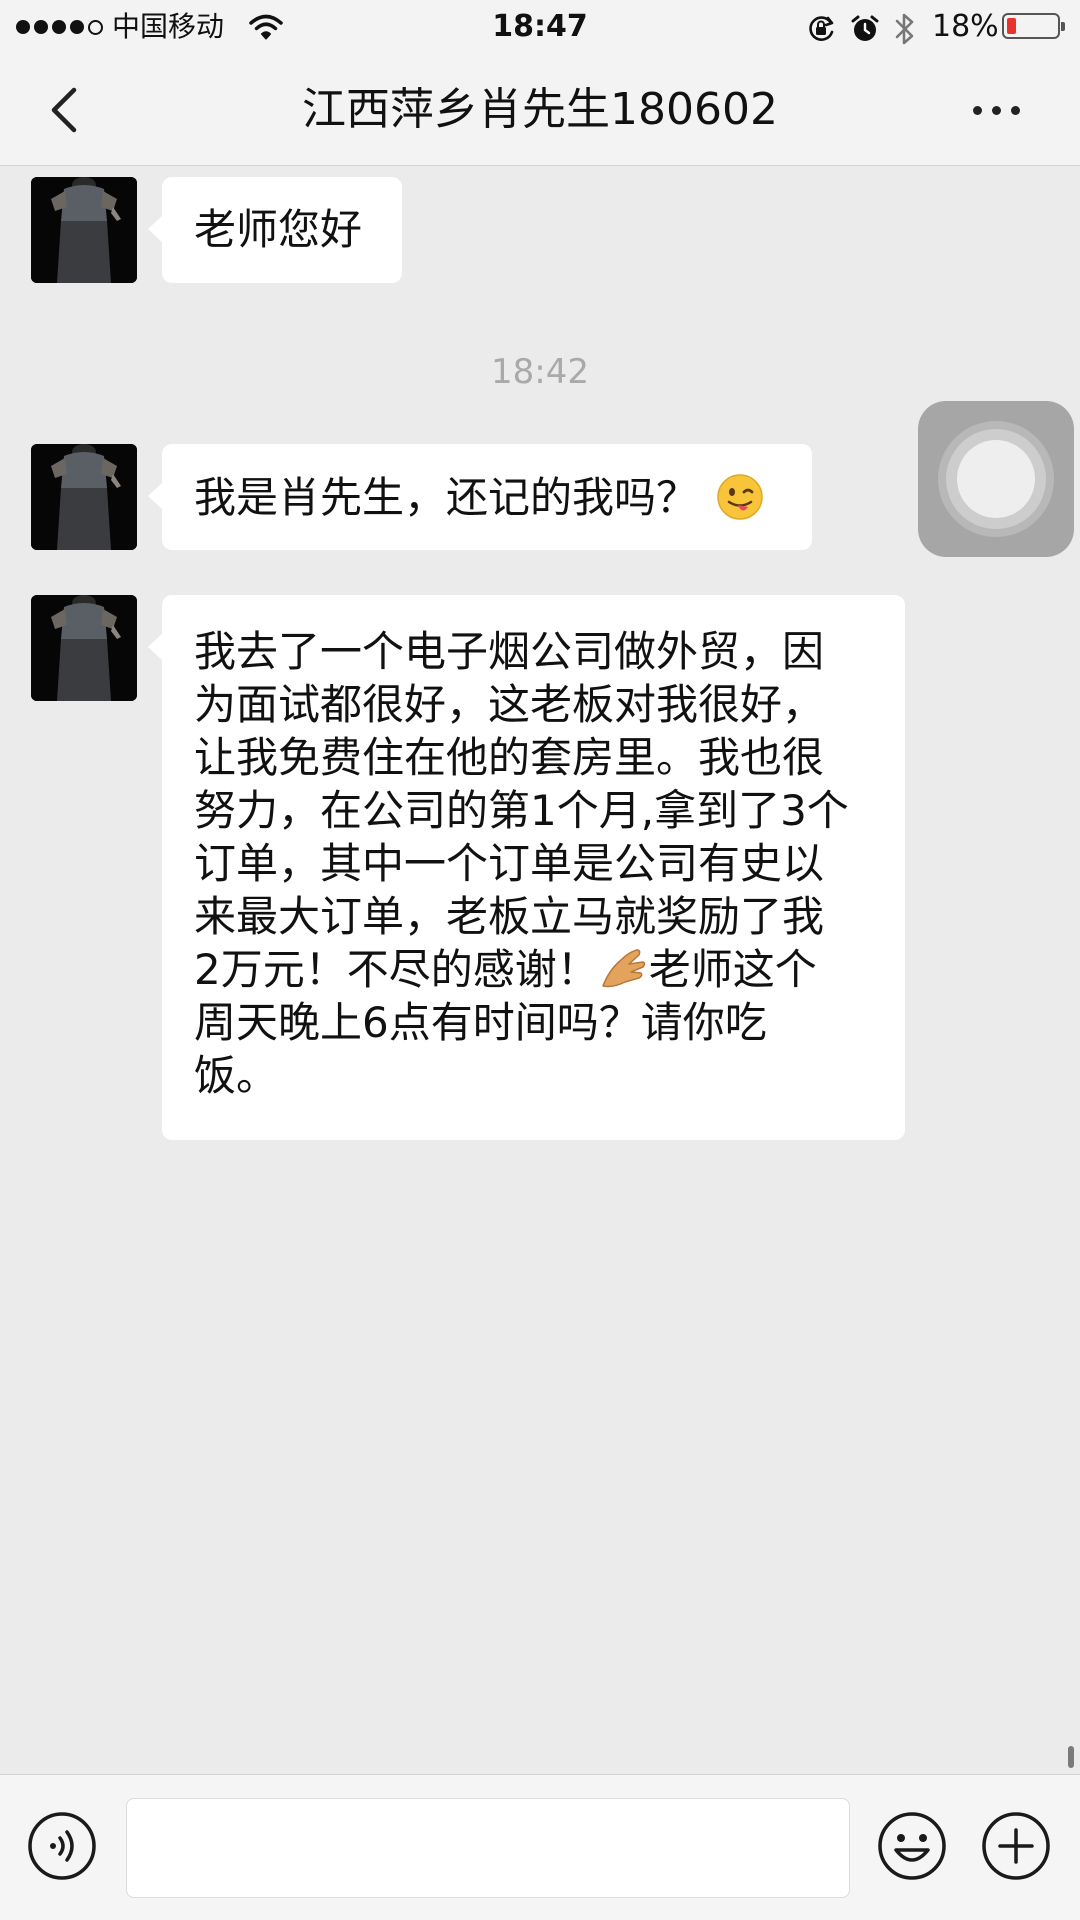 The width and height of the screenshot is (1080, 1920). Describe the element at coordinates (1071, 1757) in the screenshot. I see `scroll-indicator` at that location.